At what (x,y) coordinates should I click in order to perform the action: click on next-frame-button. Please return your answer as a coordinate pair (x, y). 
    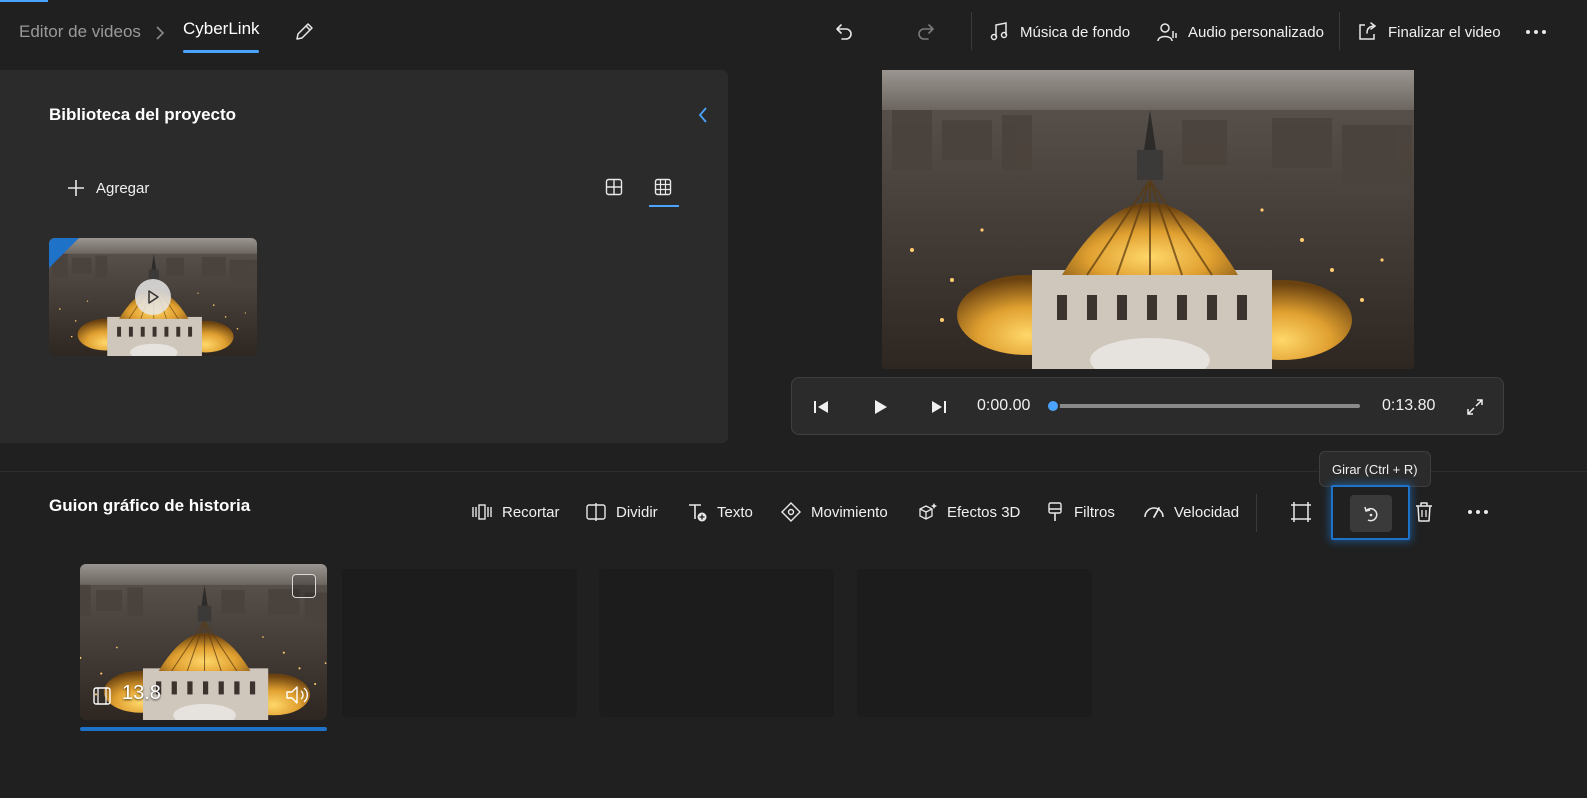
    Looking at the image, I should click on (939, 407).